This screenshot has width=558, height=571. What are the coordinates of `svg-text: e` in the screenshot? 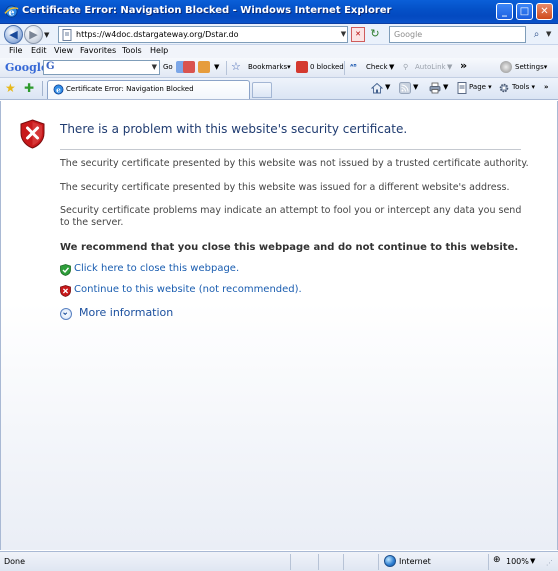 It's located at (58, 90).